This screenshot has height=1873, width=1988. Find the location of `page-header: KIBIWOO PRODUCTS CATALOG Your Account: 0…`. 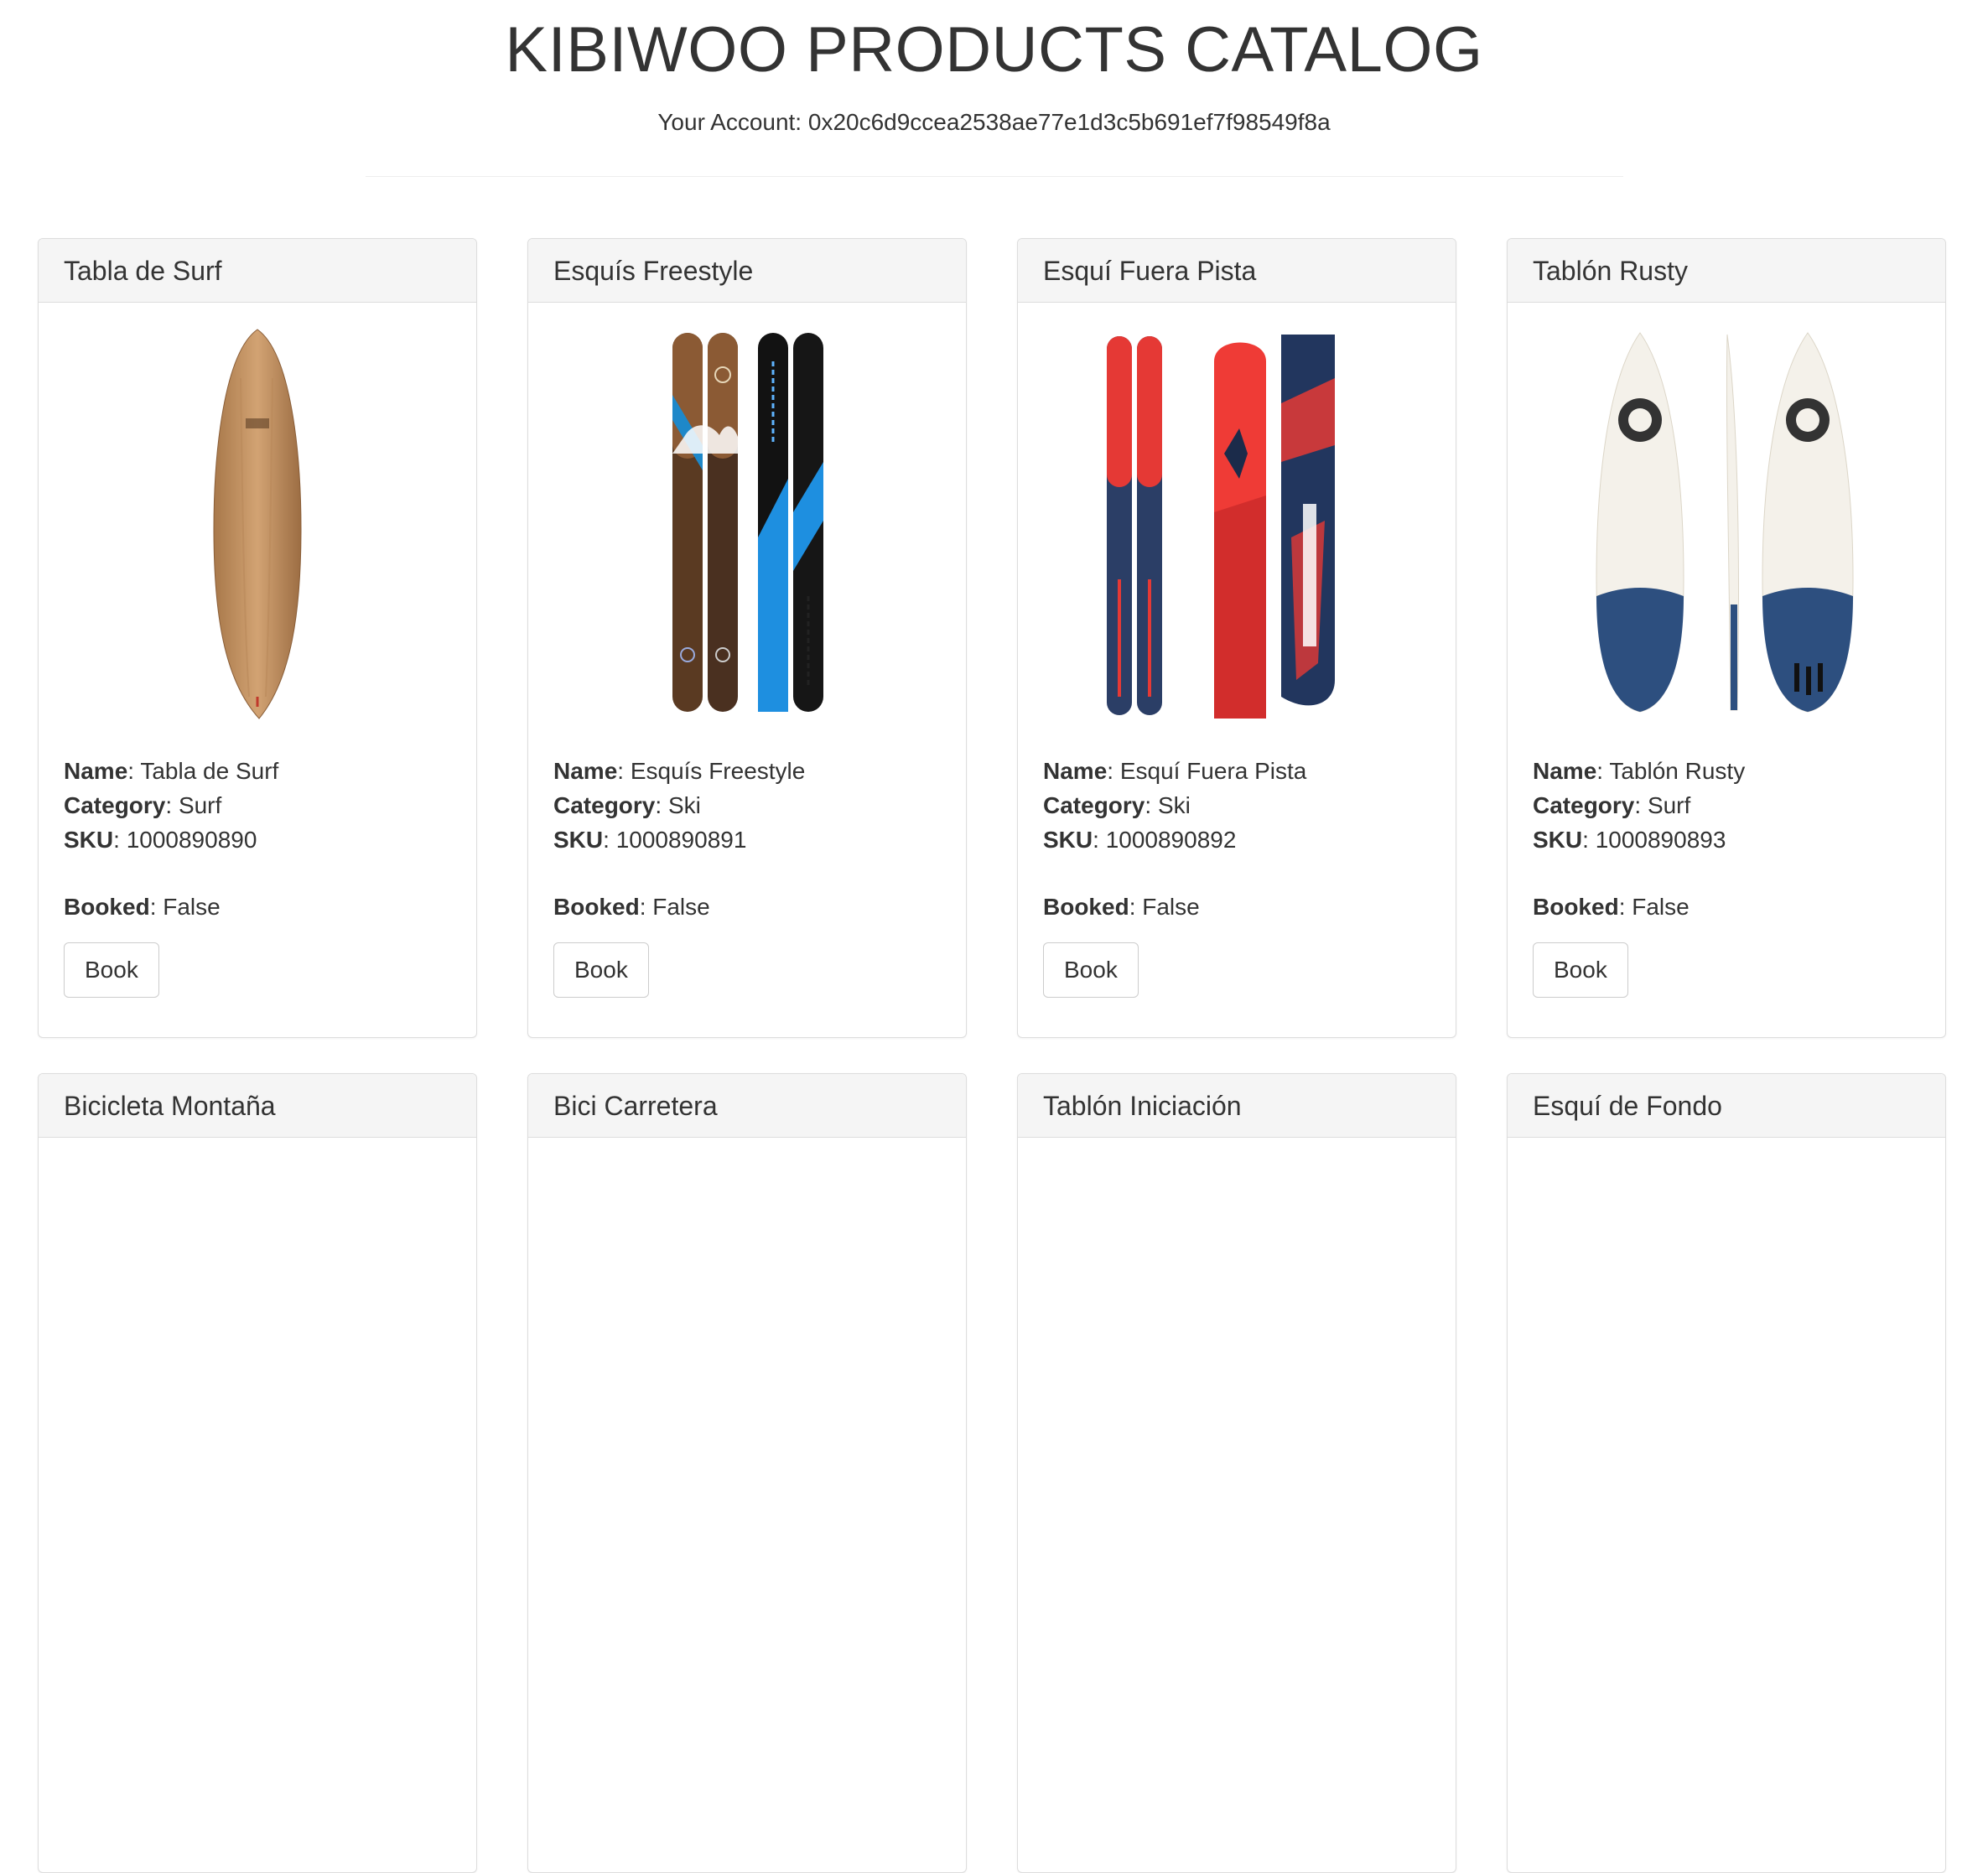

page-header: KIBIWOO PRODUCTS CATALOG Your Account: 0… is located at coordinates (994, 88).